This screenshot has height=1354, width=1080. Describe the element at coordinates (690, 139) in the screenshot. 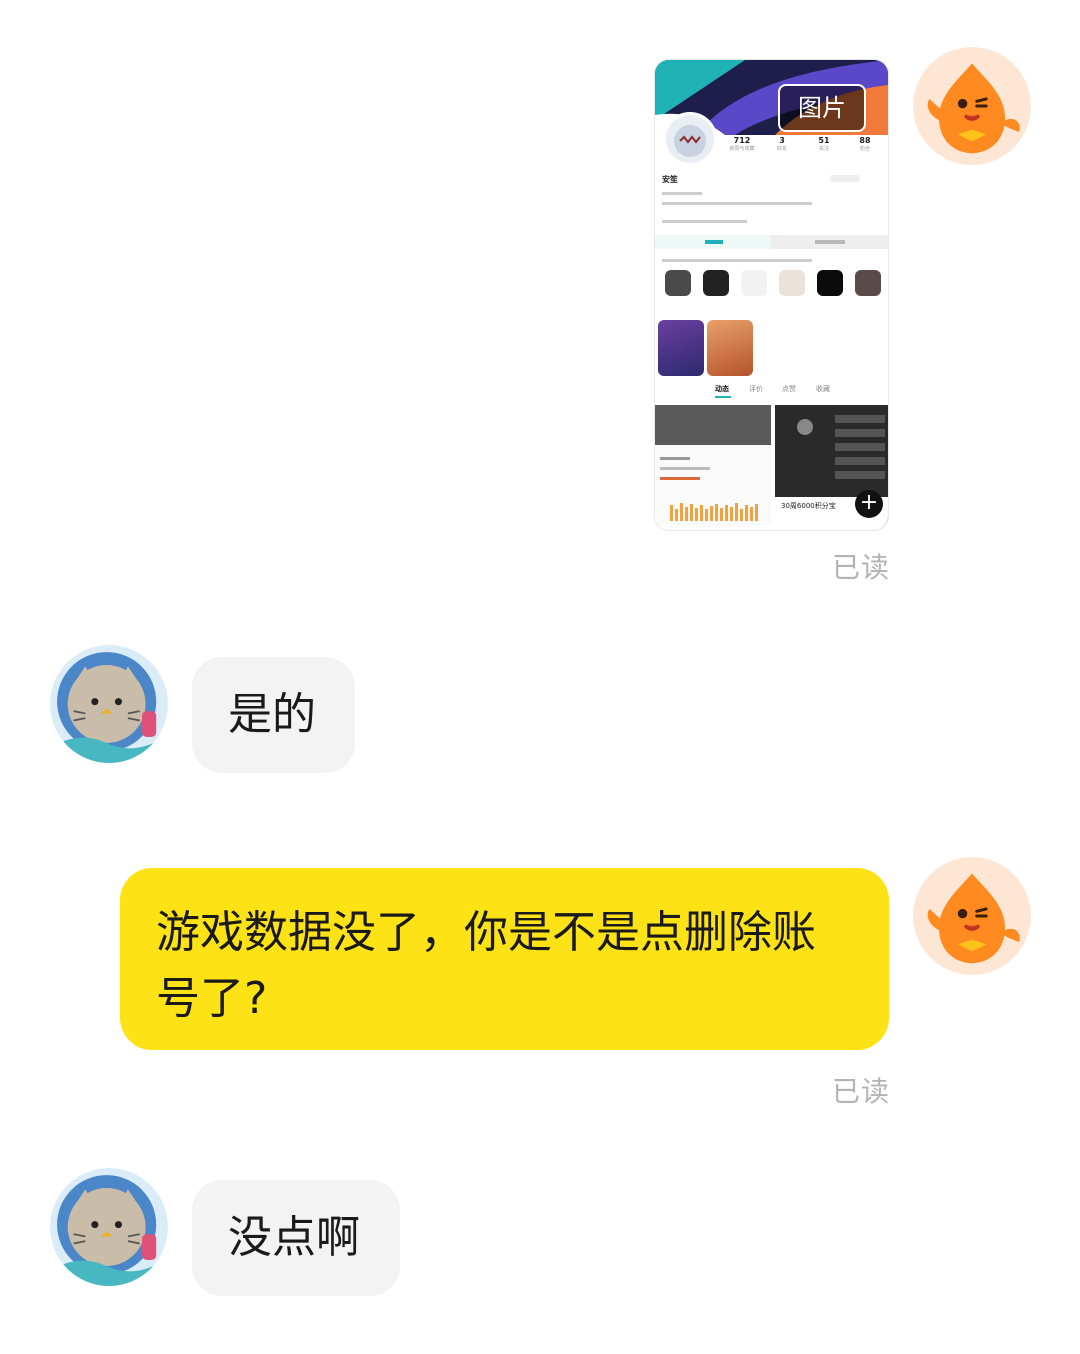

I see `profile-avatar-icon` at that location.